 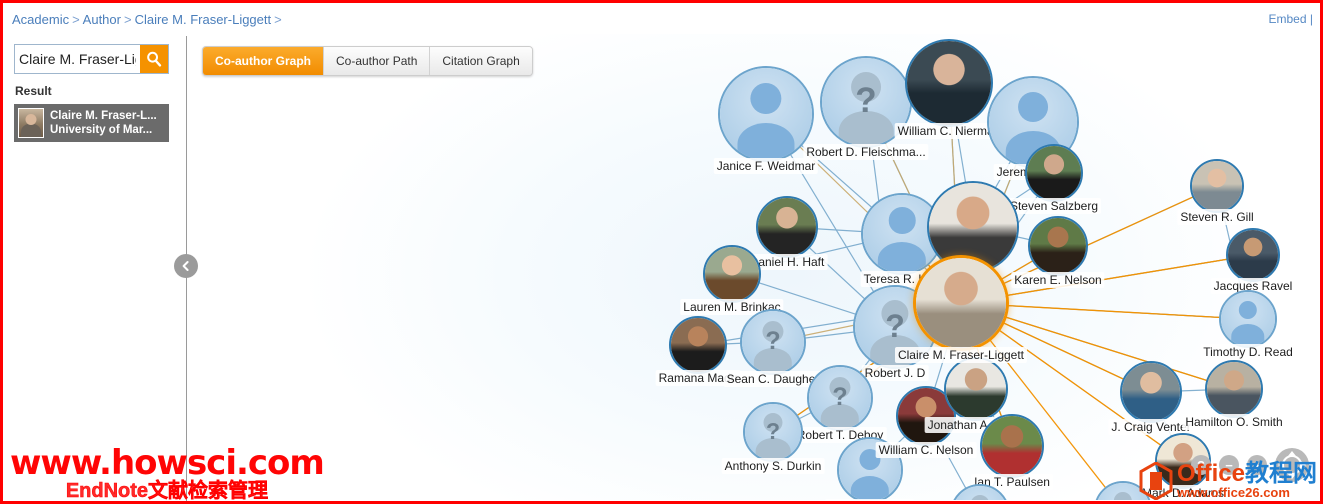 What do you see at coordinates (1229, 465) in the screenshot?
I see `zoom-out-button: −` at bounding box center [1229, 465].